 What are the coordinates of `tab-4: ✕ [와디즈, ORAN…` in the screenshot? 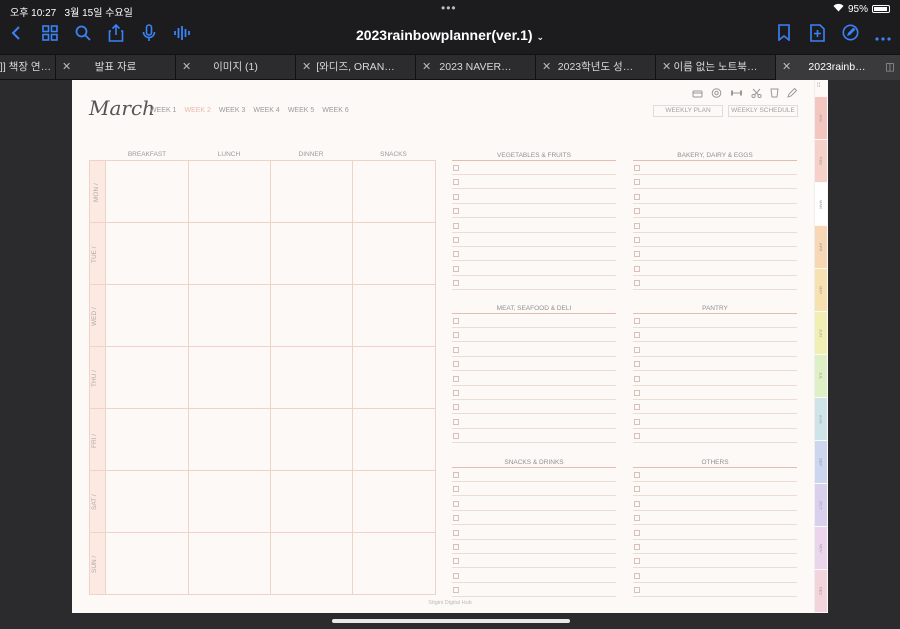 It's located at (356, 67).